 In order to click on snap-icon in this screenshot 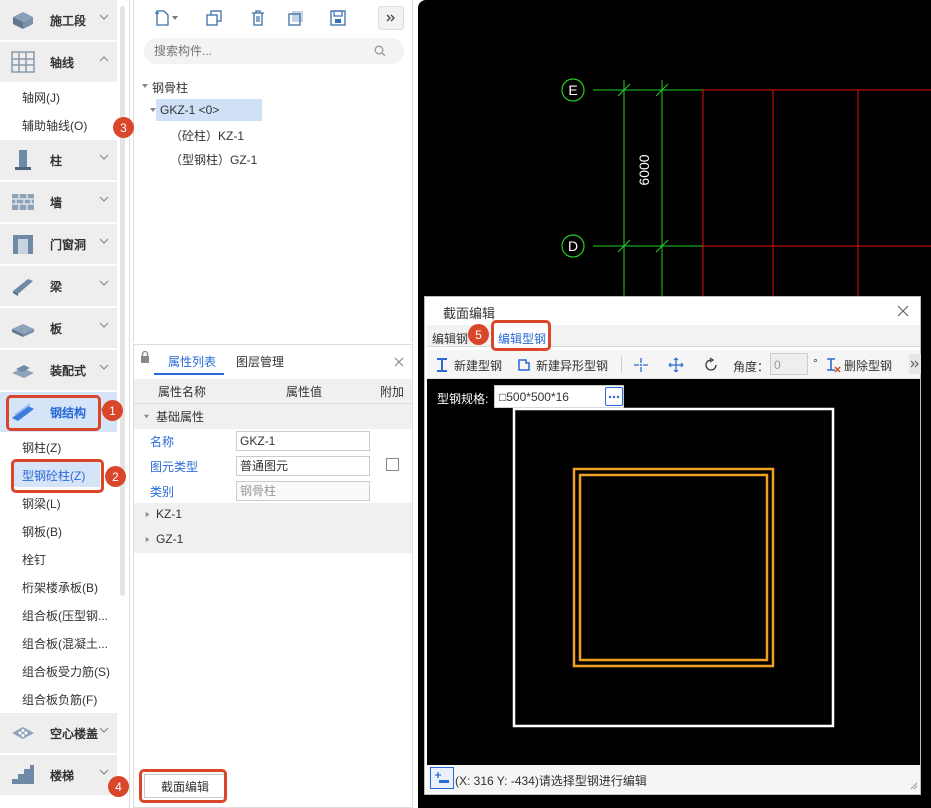, I will do `click(442, 777)`.